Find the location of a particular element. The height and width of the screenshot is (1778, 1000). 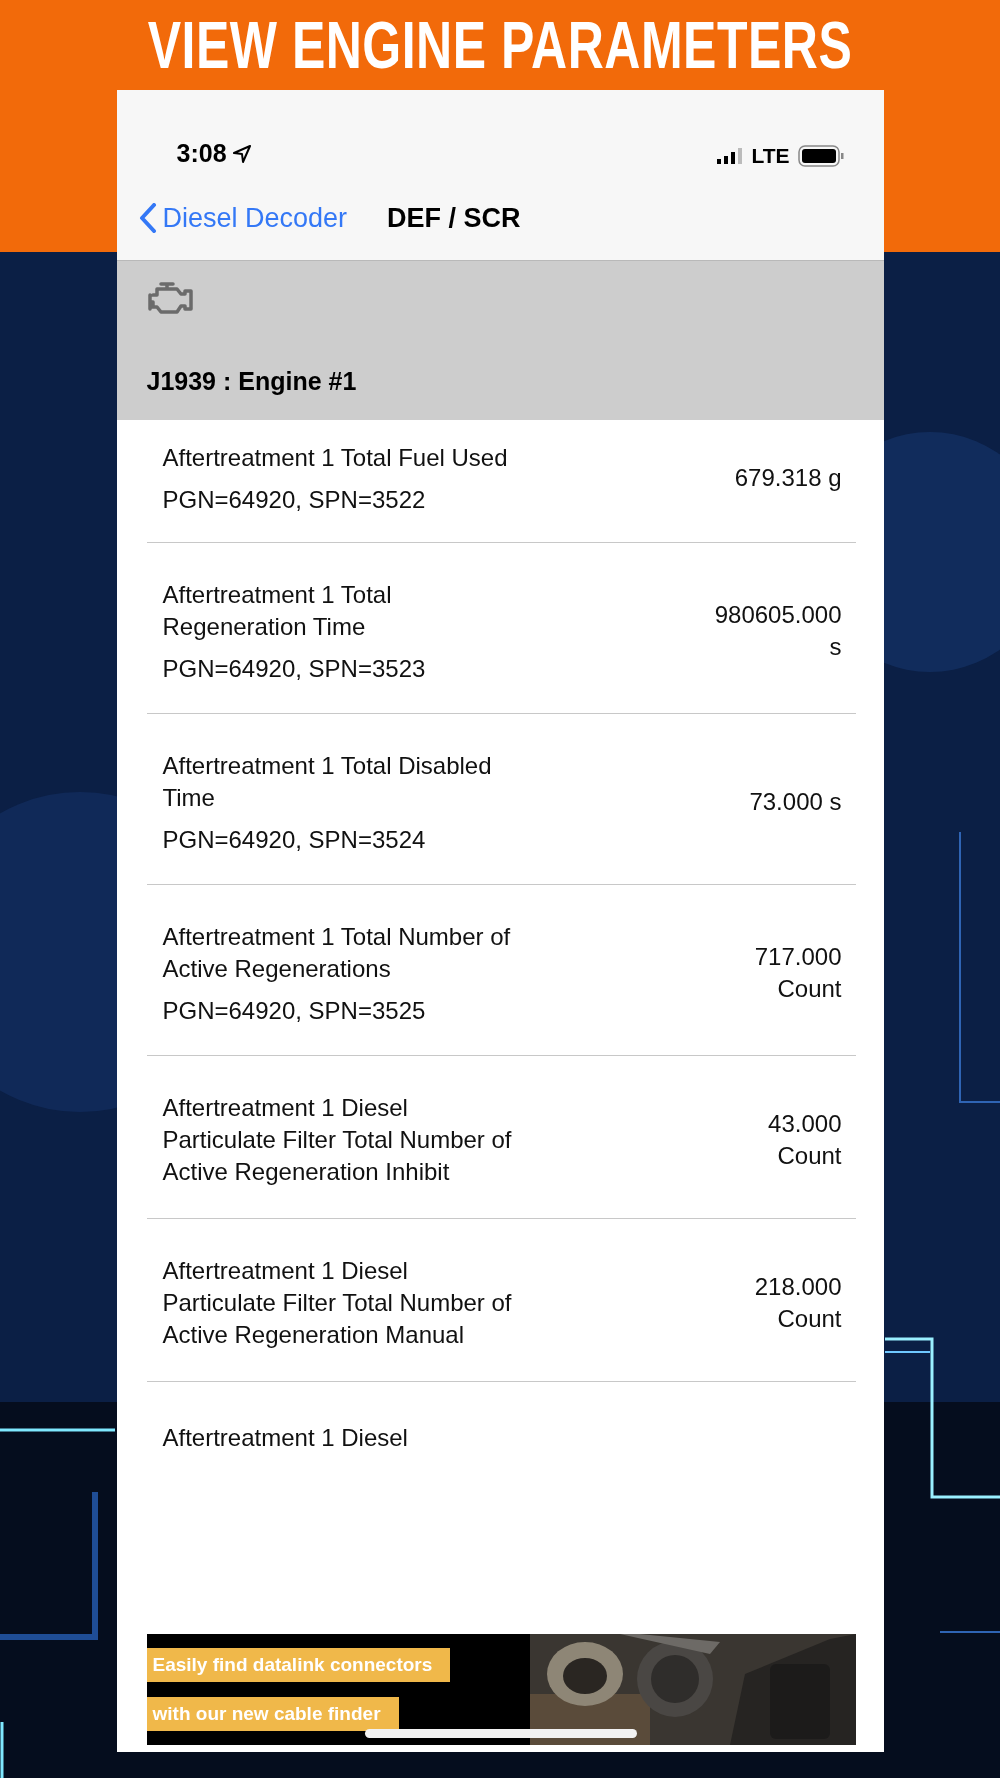

screen-title: DEF / SCR is located at coordinates (454, 218).